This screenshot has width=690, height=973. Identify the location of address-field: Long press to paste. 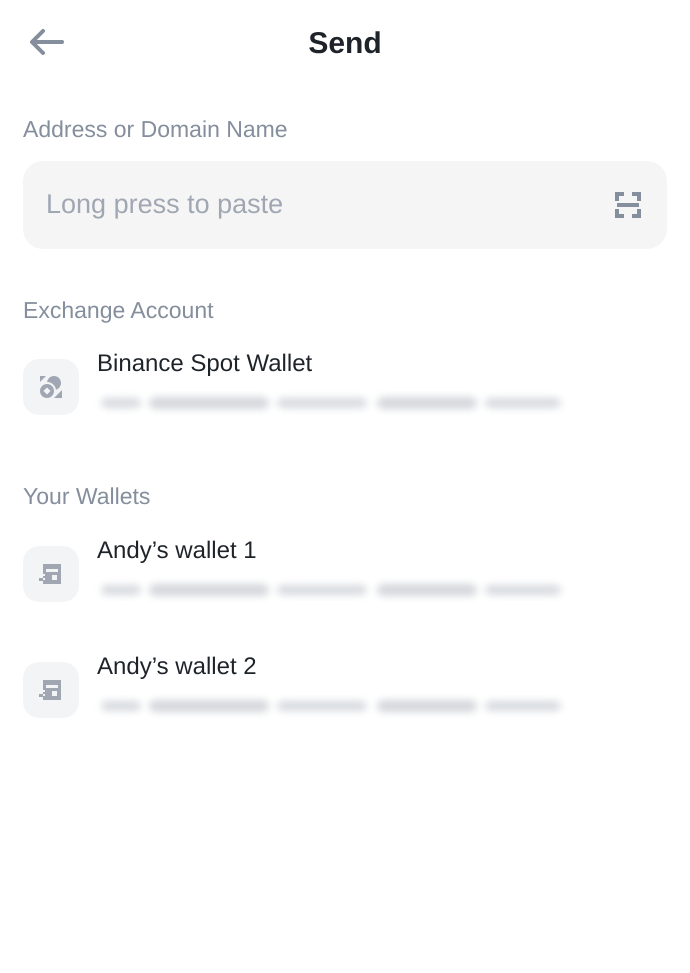
(345, 204).